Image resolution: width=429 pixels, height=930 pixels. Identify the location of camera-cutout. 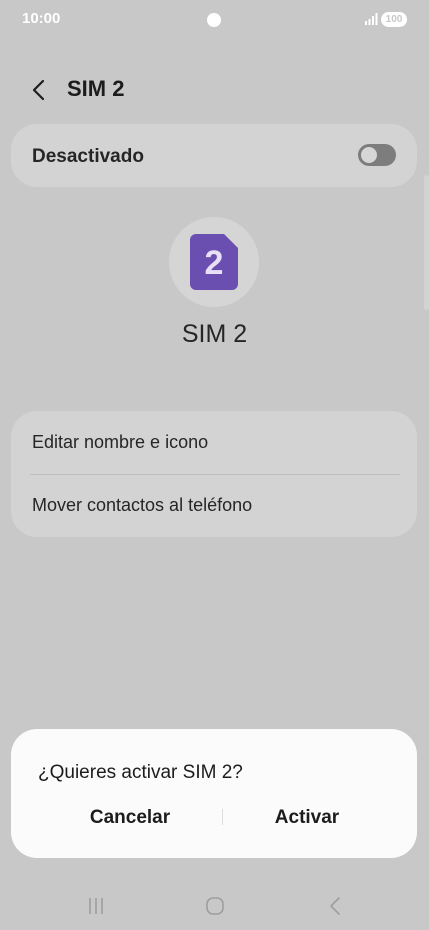
(214, 20).